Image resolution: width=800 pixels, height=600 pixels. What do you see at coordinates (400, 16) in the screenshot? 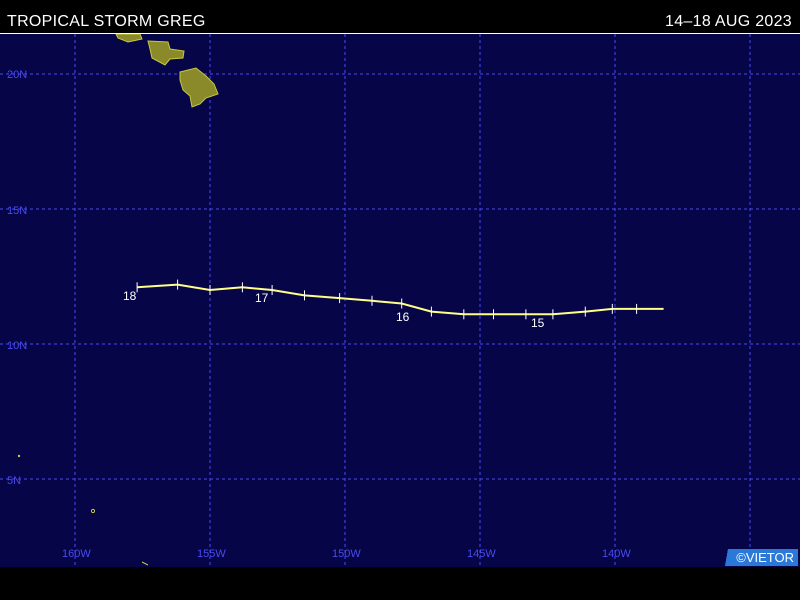
I see `header-bar: TROPICAL STORM GREG 14–18 AUG 2023` at bounding box center [400, 16].